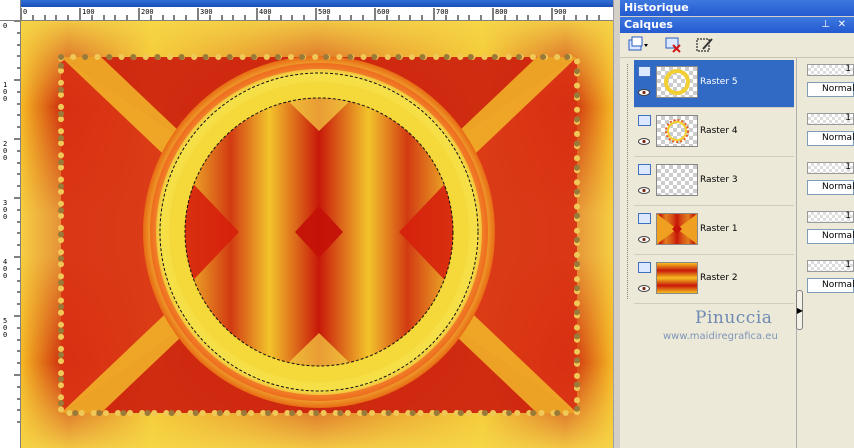 Image resolution: width=854 pixels, height=448 pixels. I want to click on pattern-thumb, so click(677, 229).